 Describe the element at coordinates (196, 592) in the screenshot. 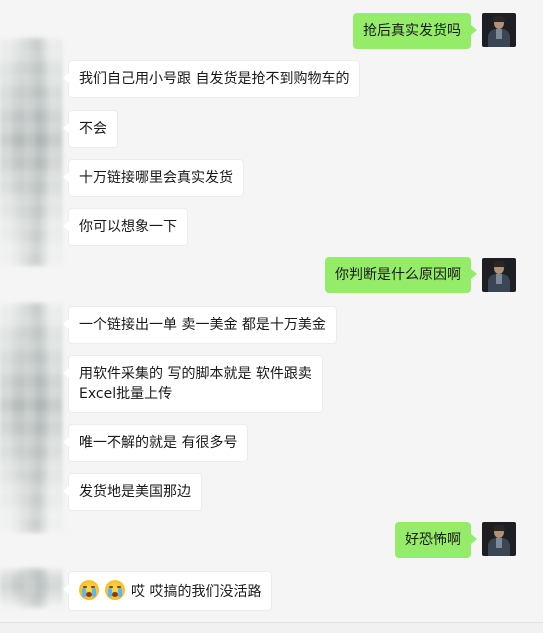

I see `message-text: 哎 哎搞的我们没活路` at that location.